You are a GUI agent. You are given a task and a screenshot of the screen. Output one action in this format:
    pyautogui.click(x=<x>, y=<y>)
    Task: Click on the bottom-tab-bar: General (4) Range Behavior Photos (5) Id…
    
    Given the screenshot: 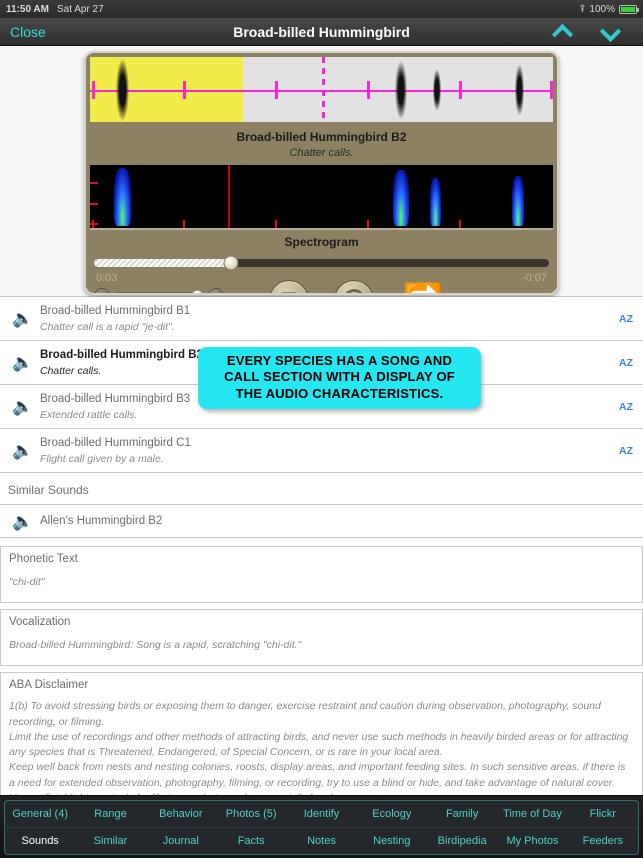 What is the action you would take?
    pyautogui.click(x=321, y=826)
    